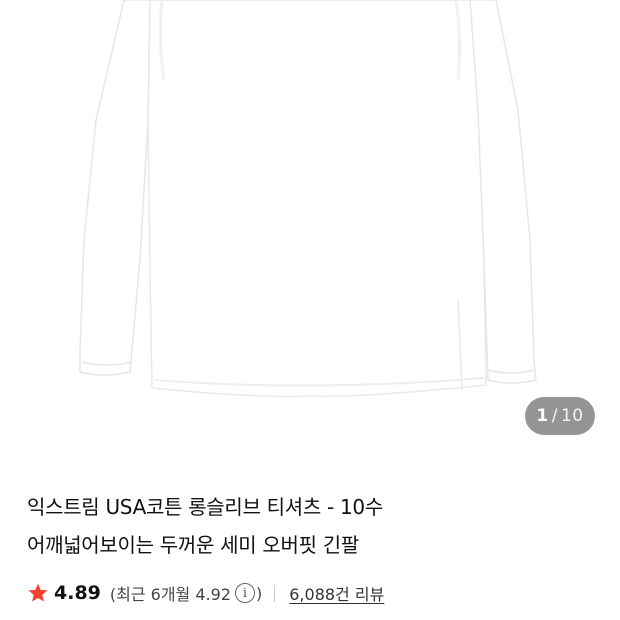  Describe the element at coordinates (170, 594) in the screenshot. I see `recent-rating-text: (최근 6개월 4.92` at that location.